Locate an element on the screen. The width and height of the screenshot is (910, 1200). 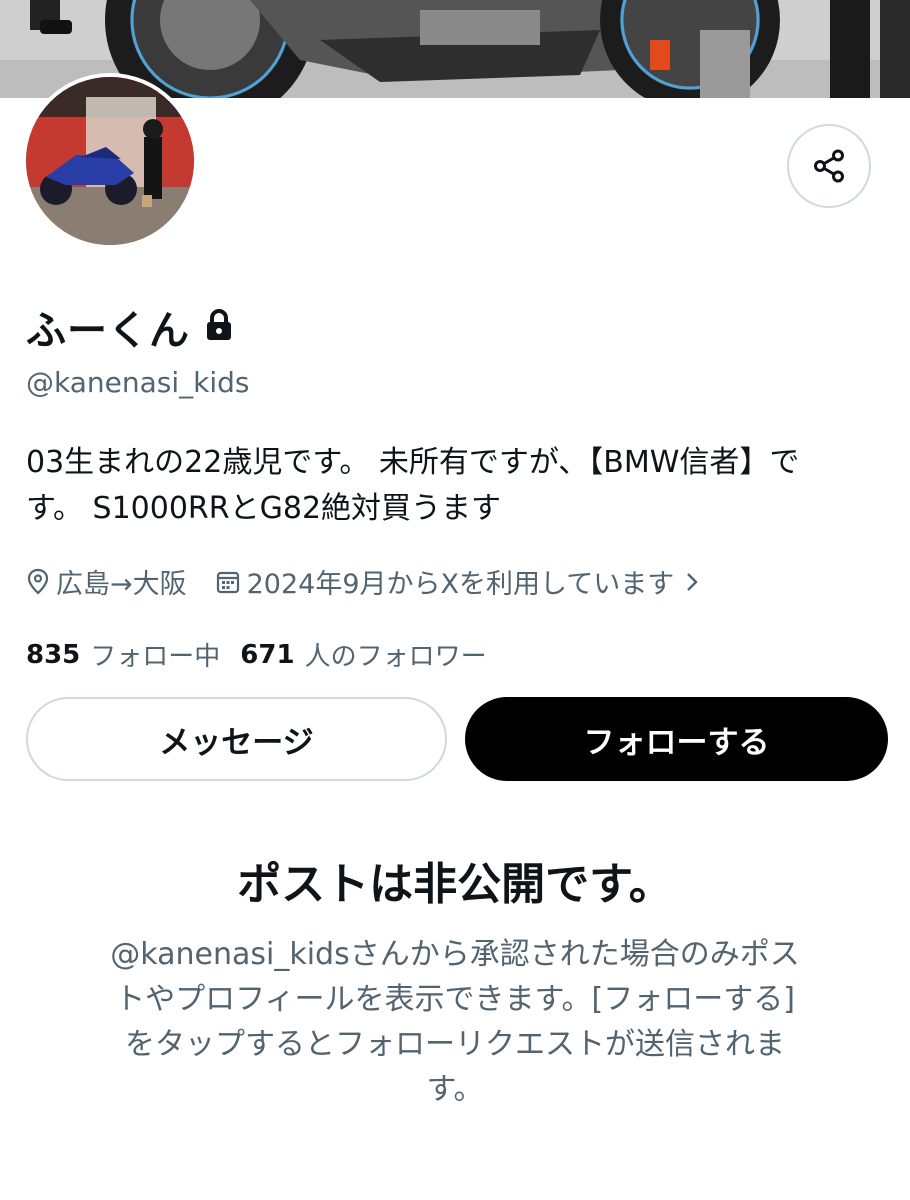
avatar is located at coordinates (110, 161).